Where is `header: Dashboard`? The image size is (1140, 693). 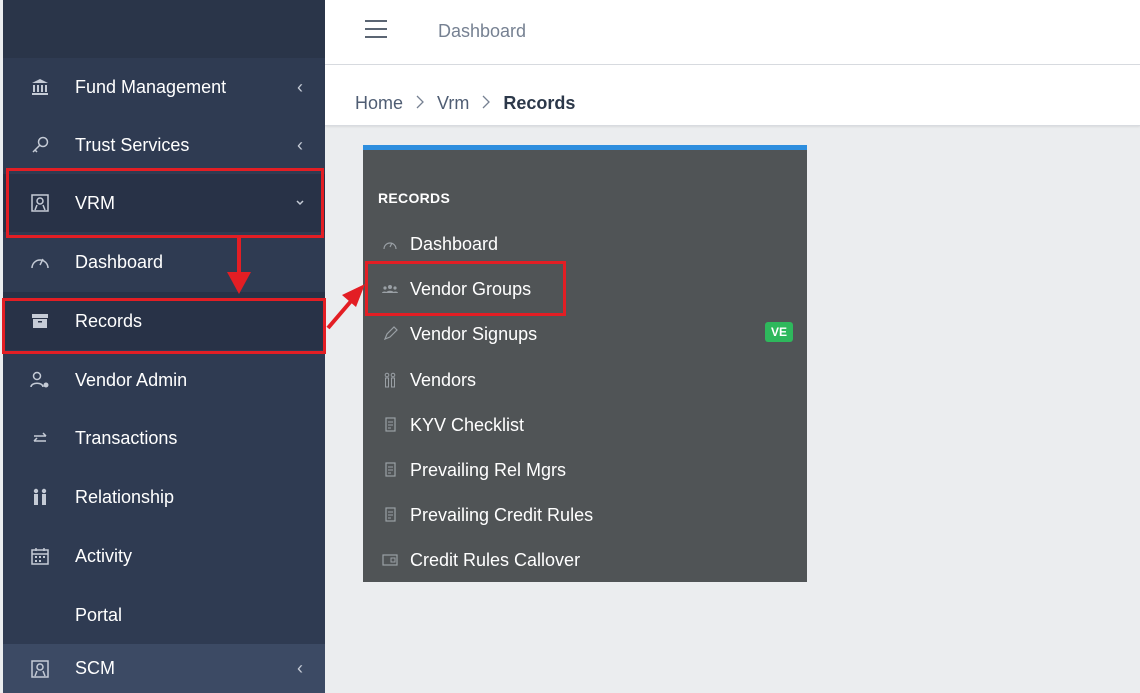 header: Dashboard is located at coordinates (732, 32).